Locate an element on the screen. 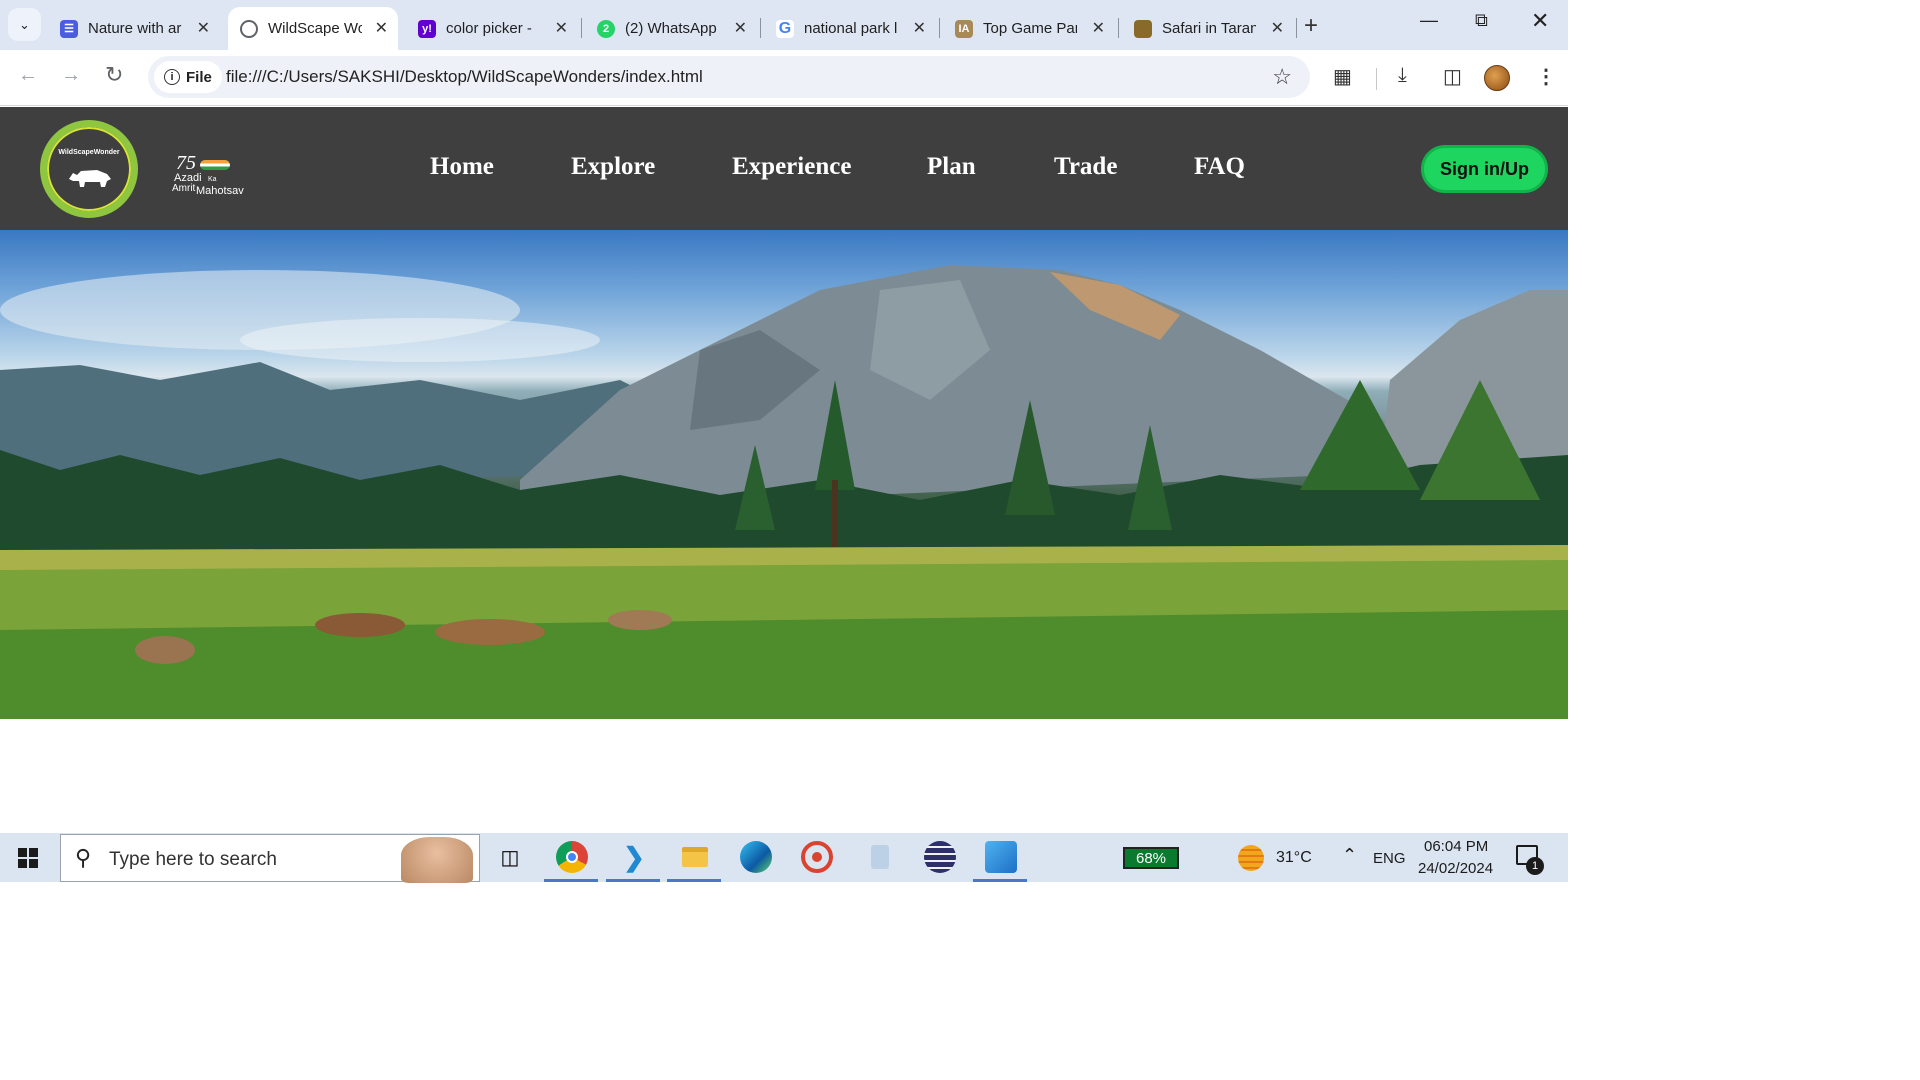 The image size is (1920, 1080). reload-button: ↻ is located at coordinates (114, 75).